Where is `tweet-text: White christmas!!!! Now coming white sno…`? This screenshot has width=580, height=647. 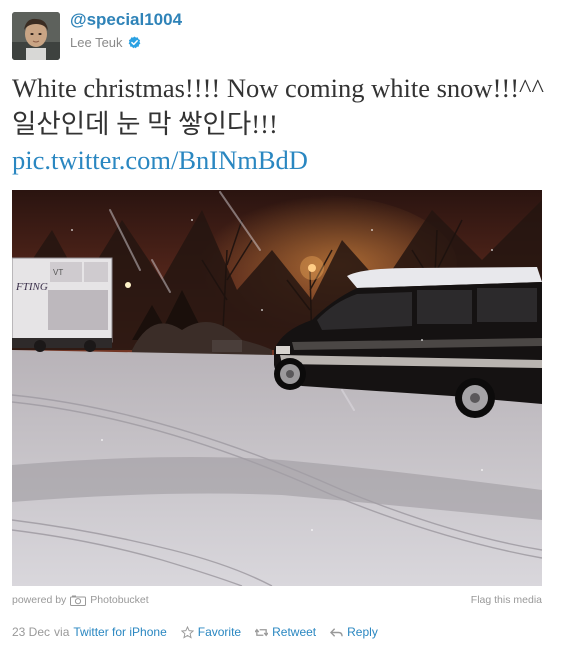
tweet-text: White christmas!!!! Now coming white sno… is located at coordinates (278, 106).